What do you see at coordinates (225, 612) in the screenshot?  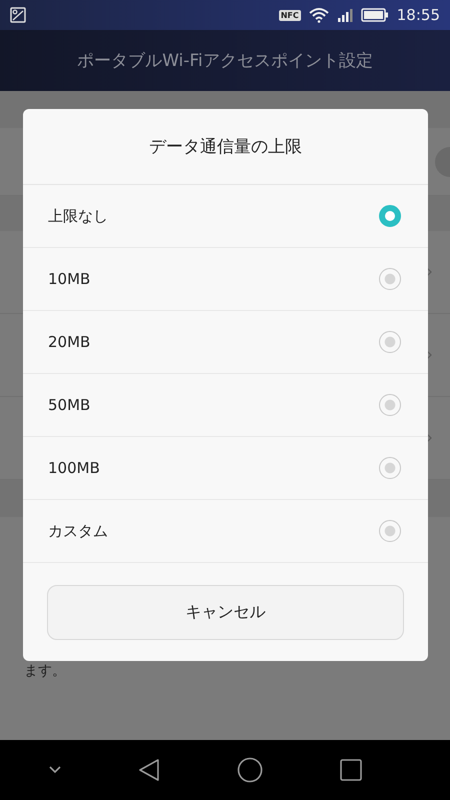 I see `cancel-button: キャンセル` at bounding box center [225, 612].